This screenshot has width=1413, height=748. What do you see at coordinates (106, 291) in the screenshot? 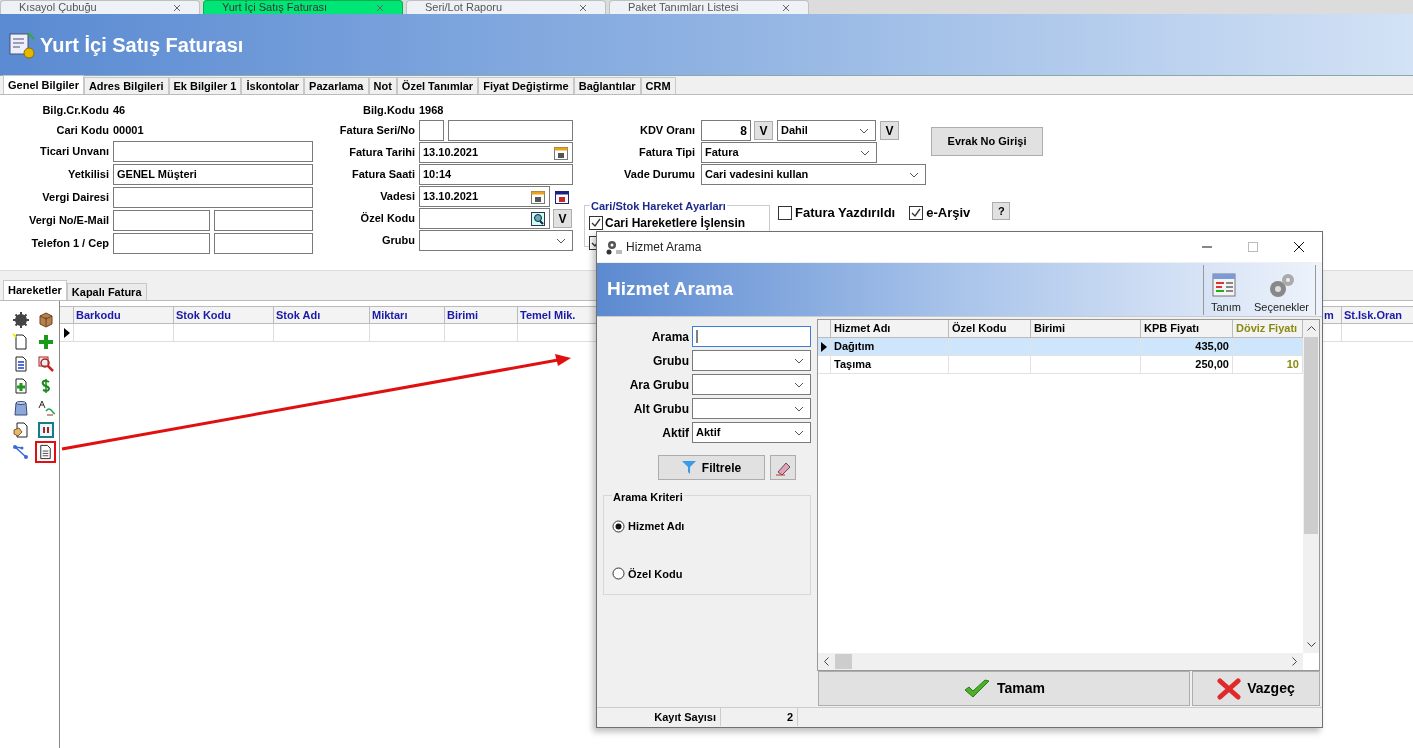
I see `bottom-tab: Kapalı Fatura` at bounding box center [106, 291].